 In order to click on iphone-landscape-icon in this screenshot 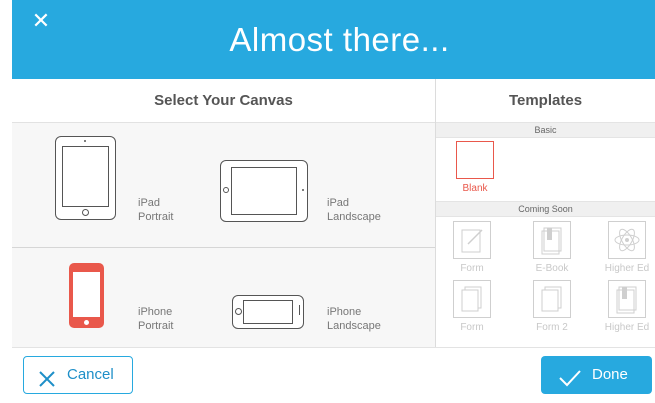, I will do `click(268, 312)`.